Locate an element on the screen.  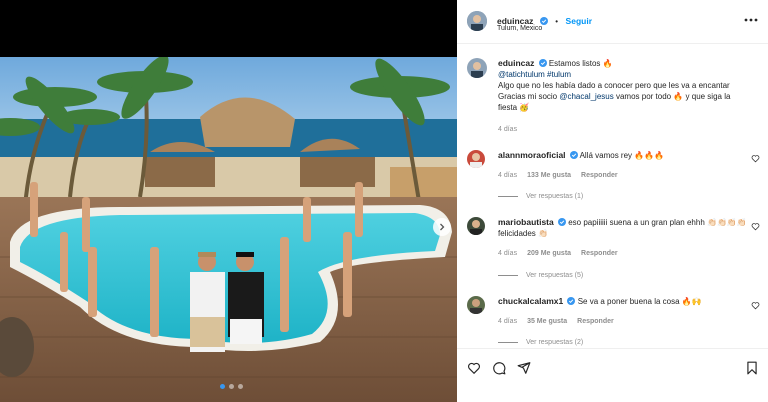
bookmark-icon is located at coordinates (752, 368).